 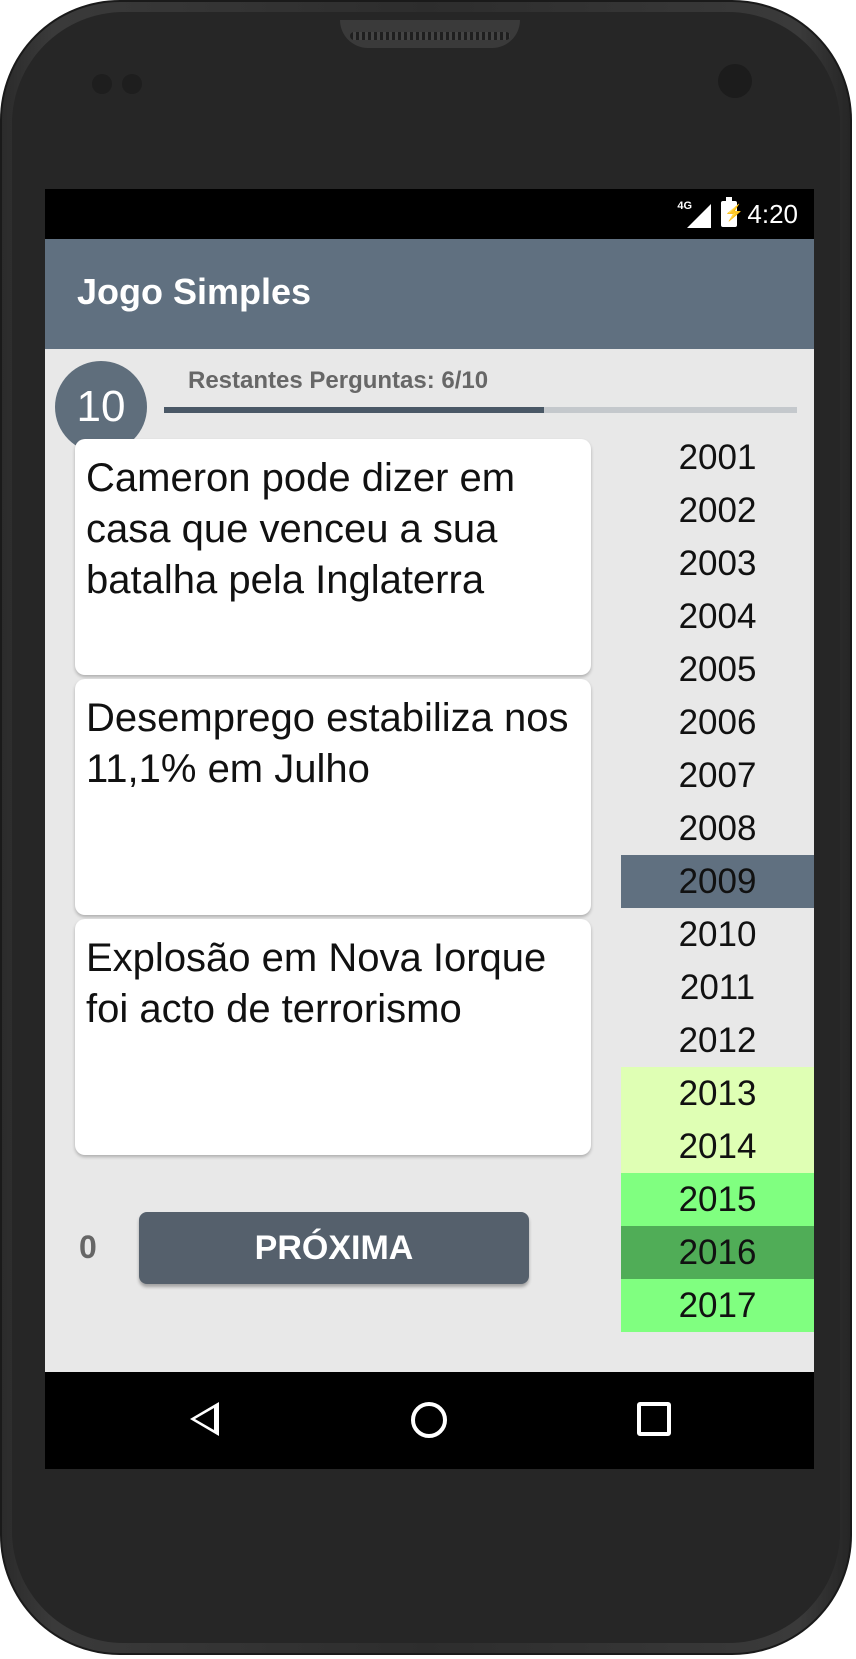 I want to click on year-option-2005: 2005, so click(x=717, y=669).